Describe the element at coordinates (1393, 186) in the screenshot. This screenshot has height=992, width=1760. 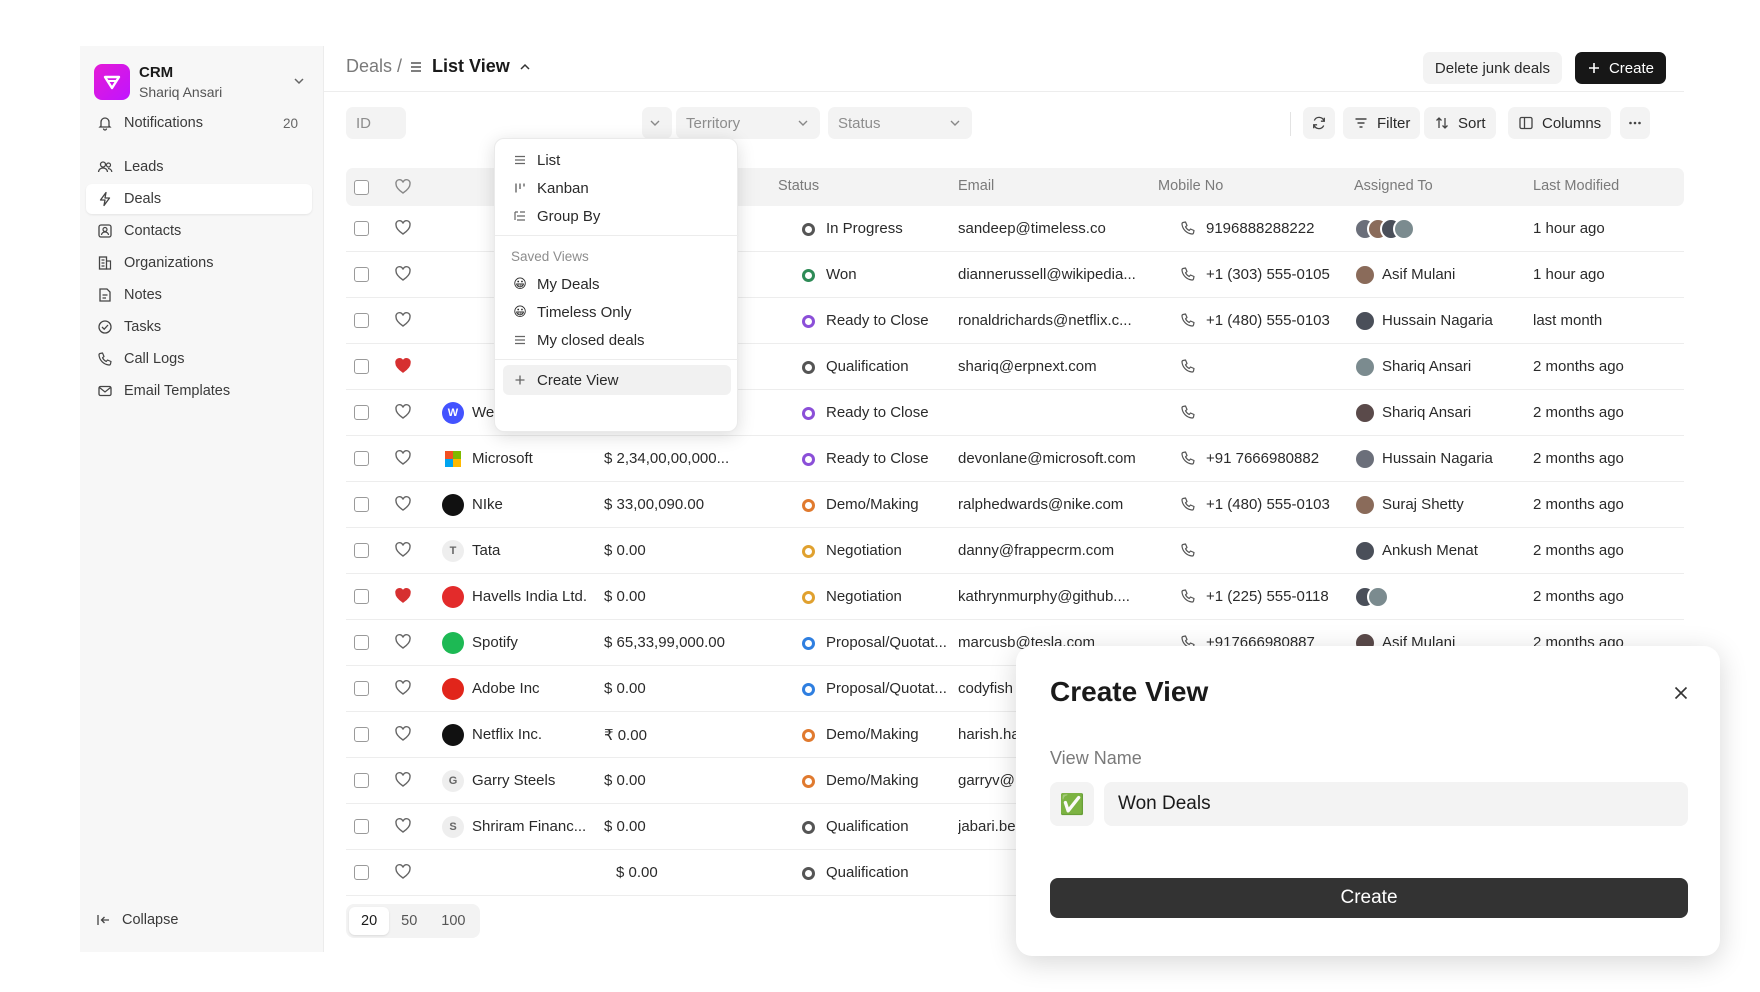
I see `column-header-assigned: Assigned To` at that location.